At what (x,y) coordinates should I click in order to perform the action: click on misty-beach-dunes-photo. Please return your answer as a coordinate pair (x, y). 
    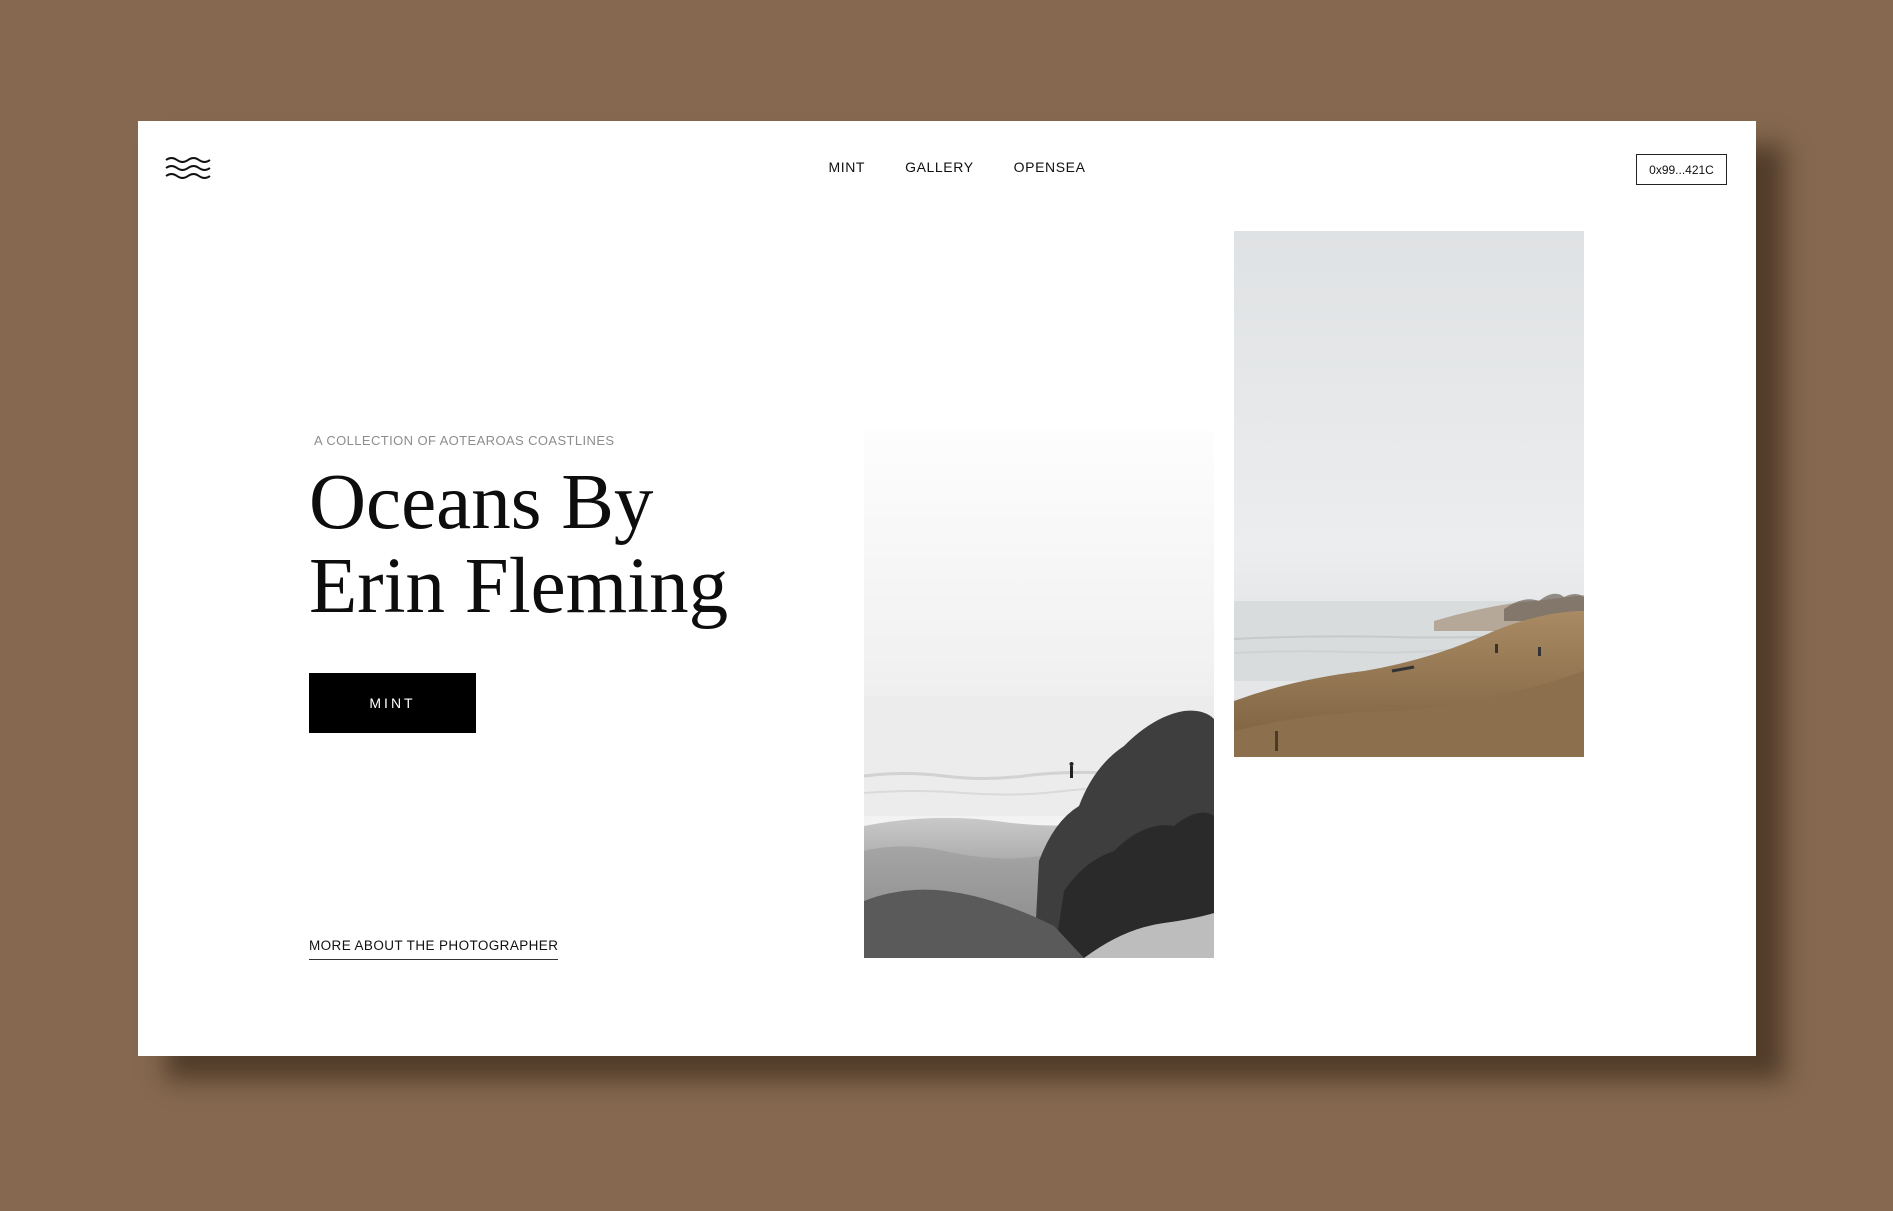
    Looking at the image, I should click on (1409, 494).